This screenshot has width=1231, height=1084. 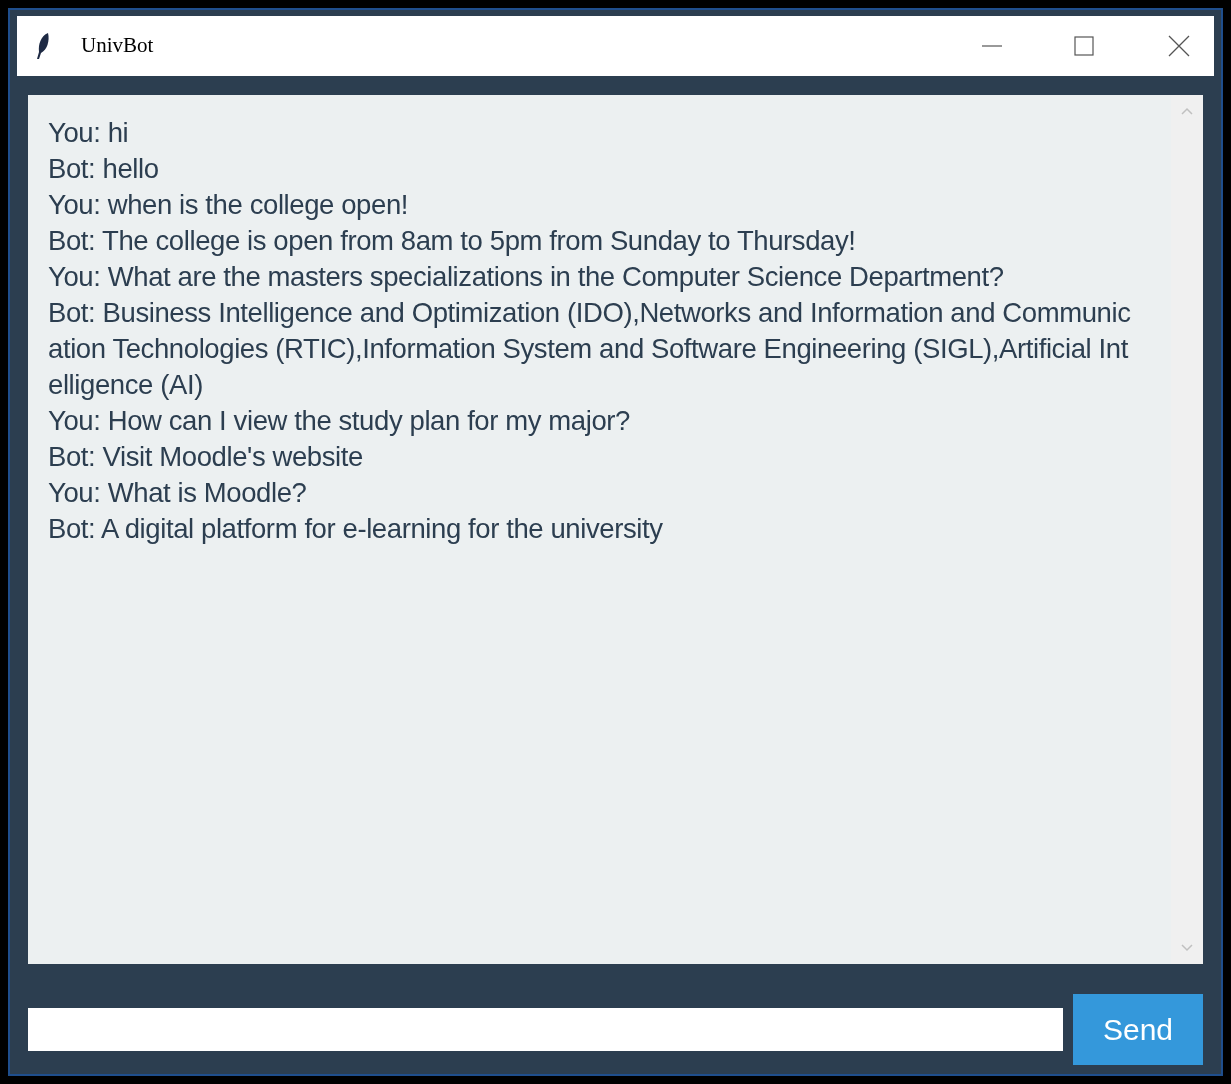 I want to click on scroll-down-icon, so click(x=1187, y=948).